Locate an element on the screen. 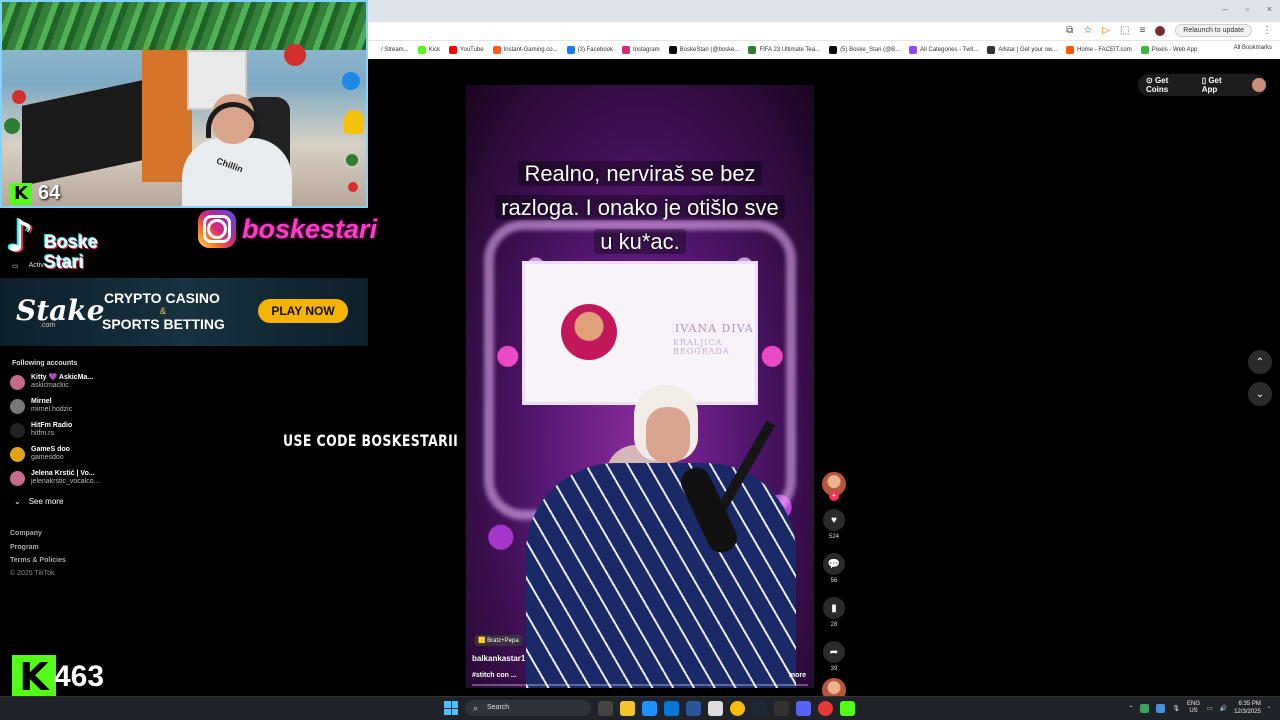  obs-icon is located at coordinates (825, 708).